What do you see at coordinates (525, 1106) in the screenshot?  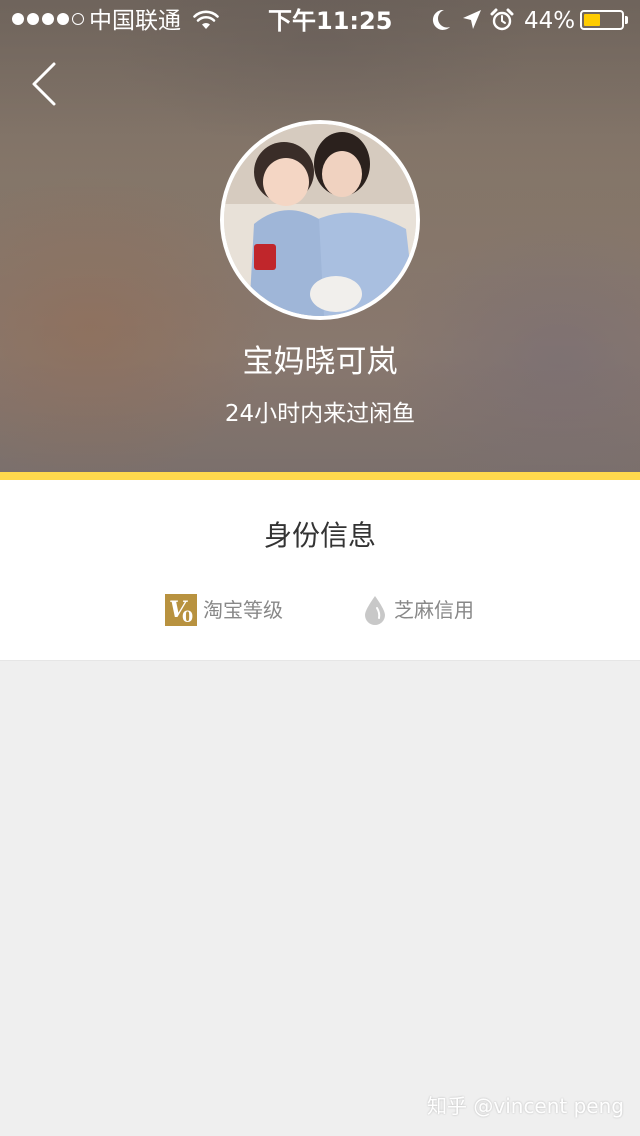 I see `watermark: 知乎 @vincent peng` at bounding box center [525, 1106].